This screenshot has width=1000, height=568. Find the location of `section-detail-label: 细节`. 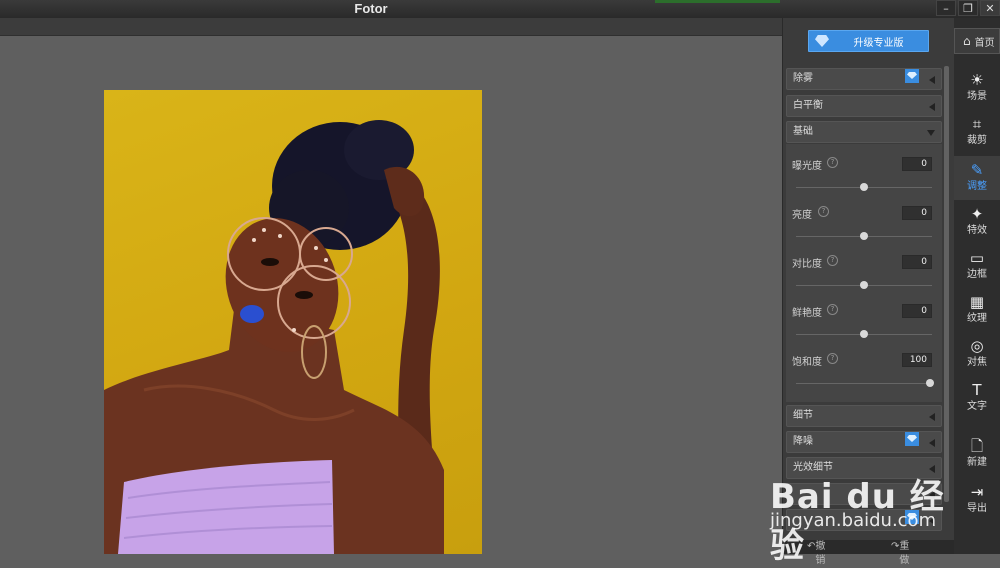

section-detail-label: 细节 is located at coordinates (803, 415).